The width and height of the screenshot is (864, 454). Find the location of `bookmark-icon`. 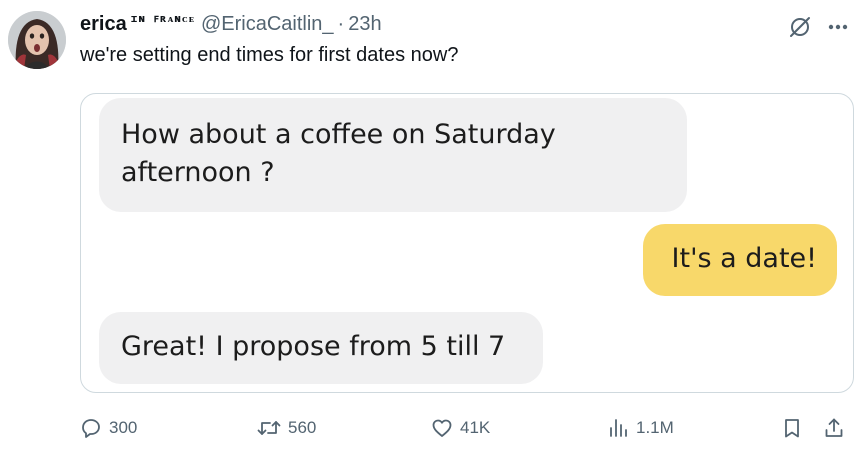

bookmark-icon is located at coordinates (792, 428).